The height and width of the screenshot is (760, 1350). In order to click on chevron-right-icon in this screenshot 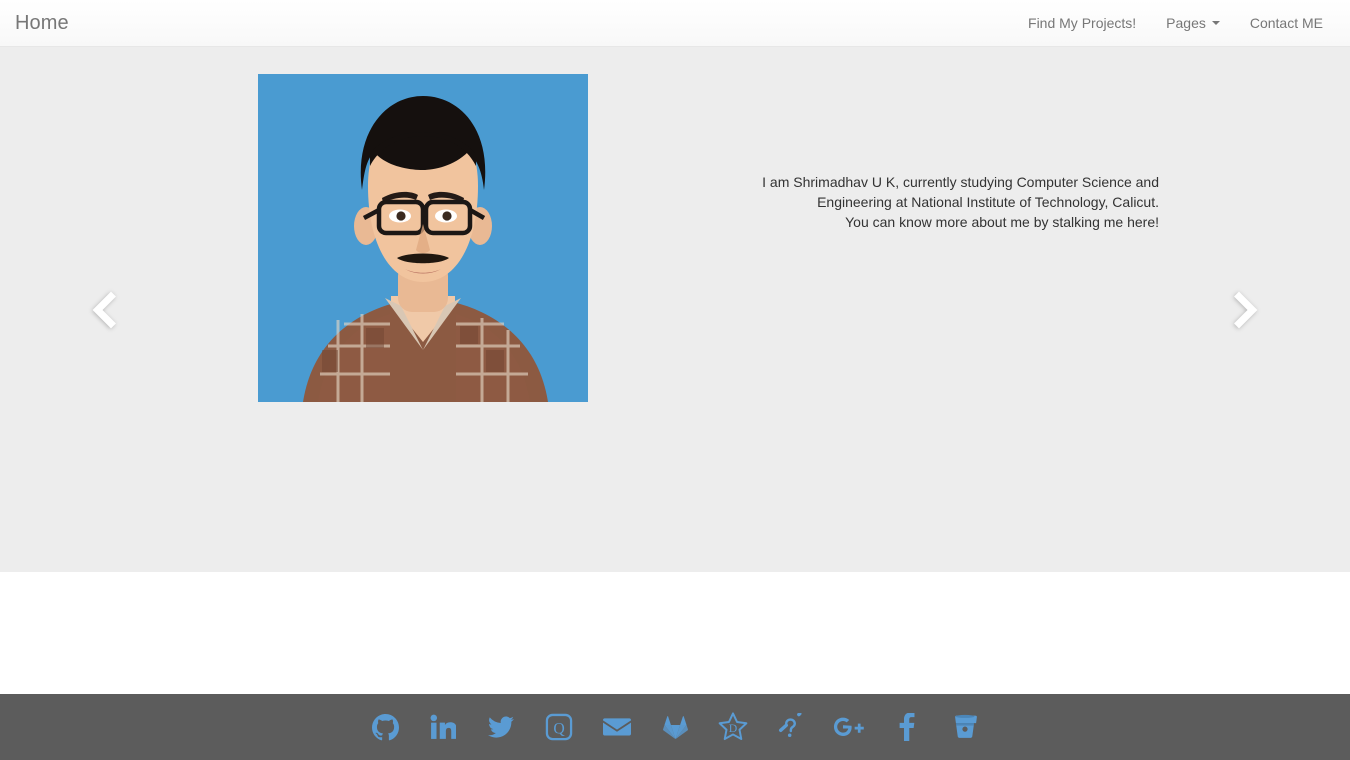, I will do `click(1239, 309)`.